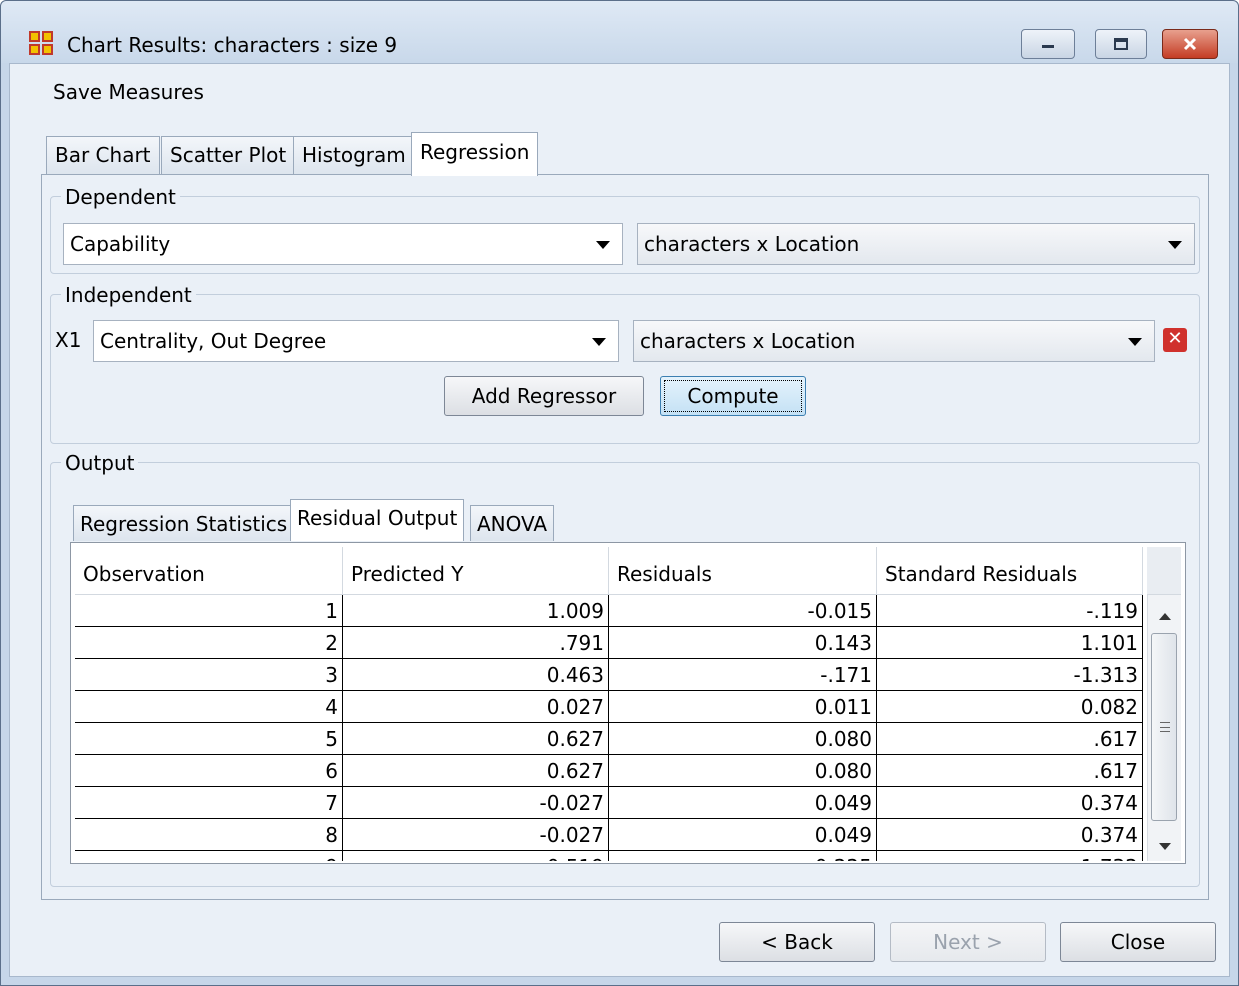  Describe the element at coordinates (968, 942) in the screenshot. I see `next-button: Next >` at that location.